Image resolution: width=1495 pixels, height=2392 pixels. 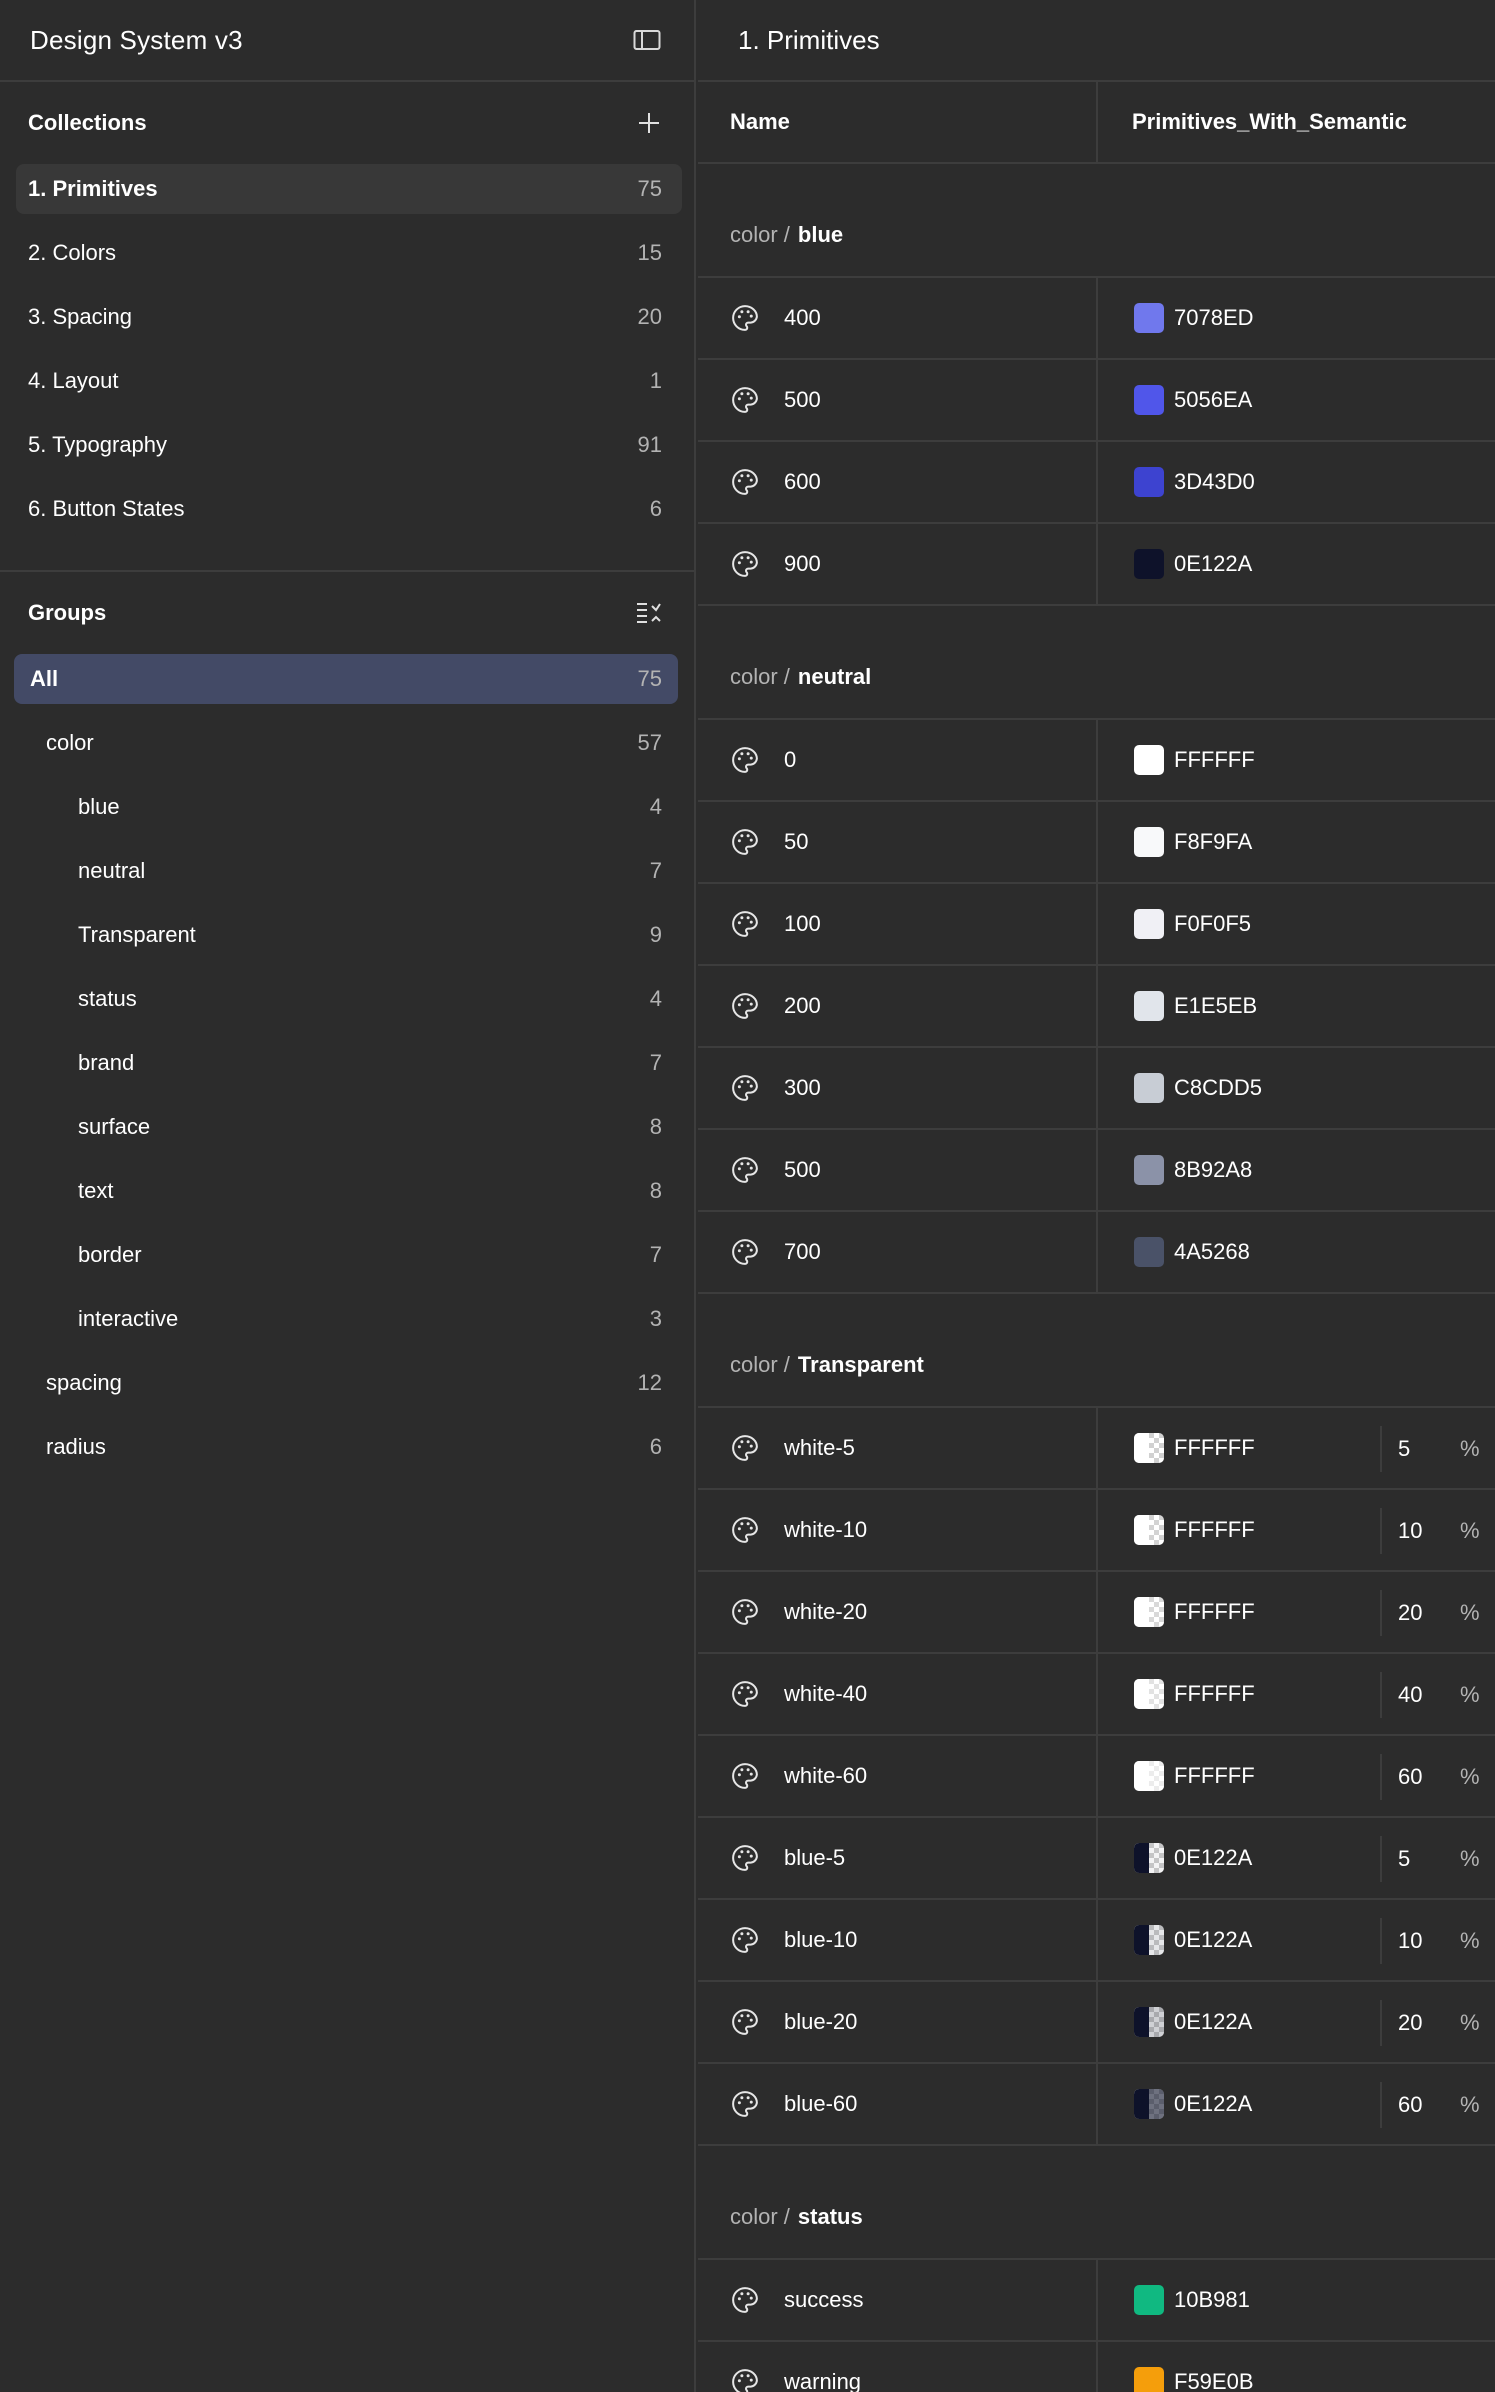 What do you see at coordinates (898, 1612) in the screenshot?
I see `variable-name-cell: white-20` at bounding box center [898, 1612].